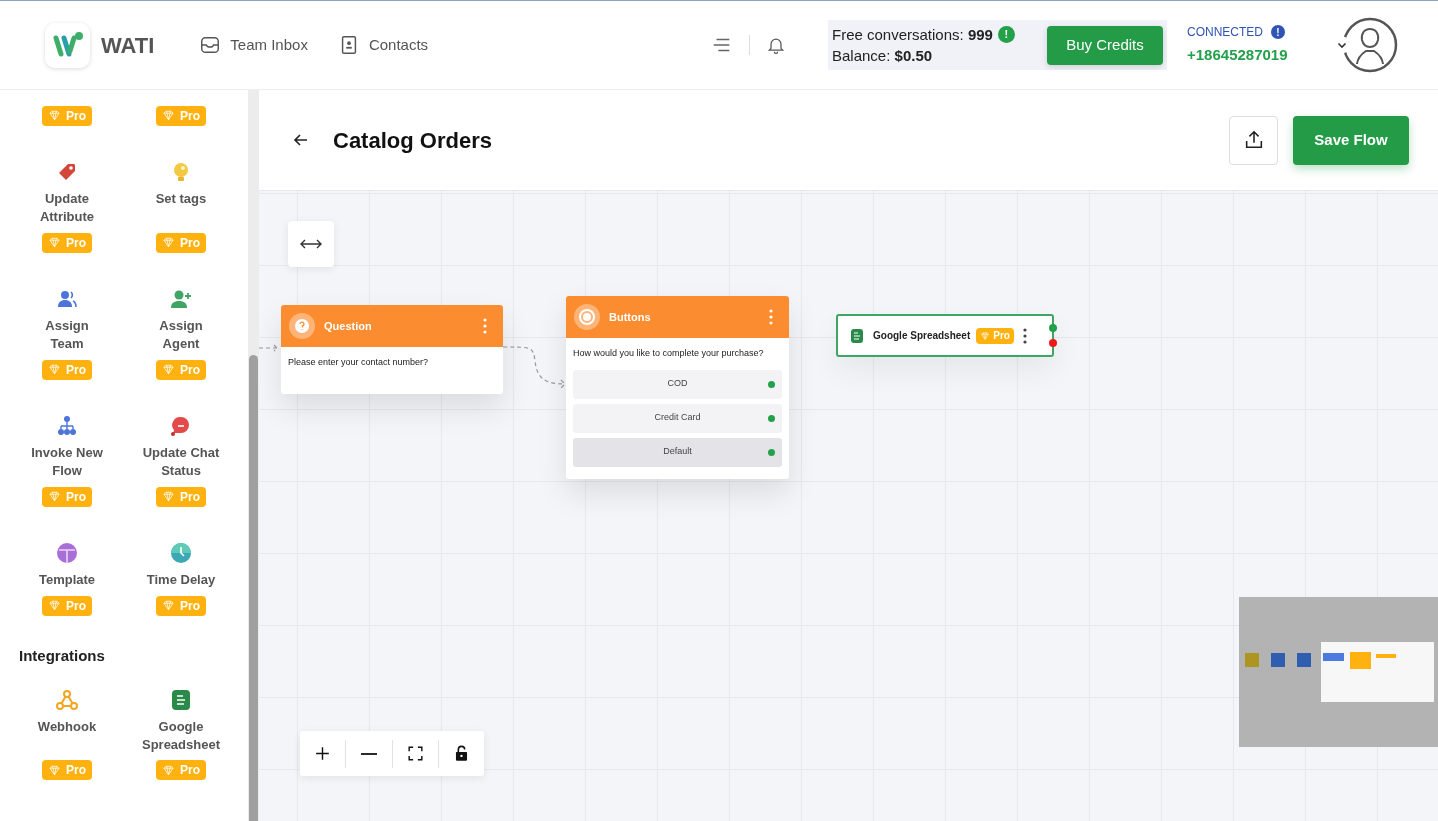 The image size is (1438, 821). What do you see at coordinates (1238, 55) in the screenshot?
I see `phone-number: +18645287019` at bounding box center [1238, 55].